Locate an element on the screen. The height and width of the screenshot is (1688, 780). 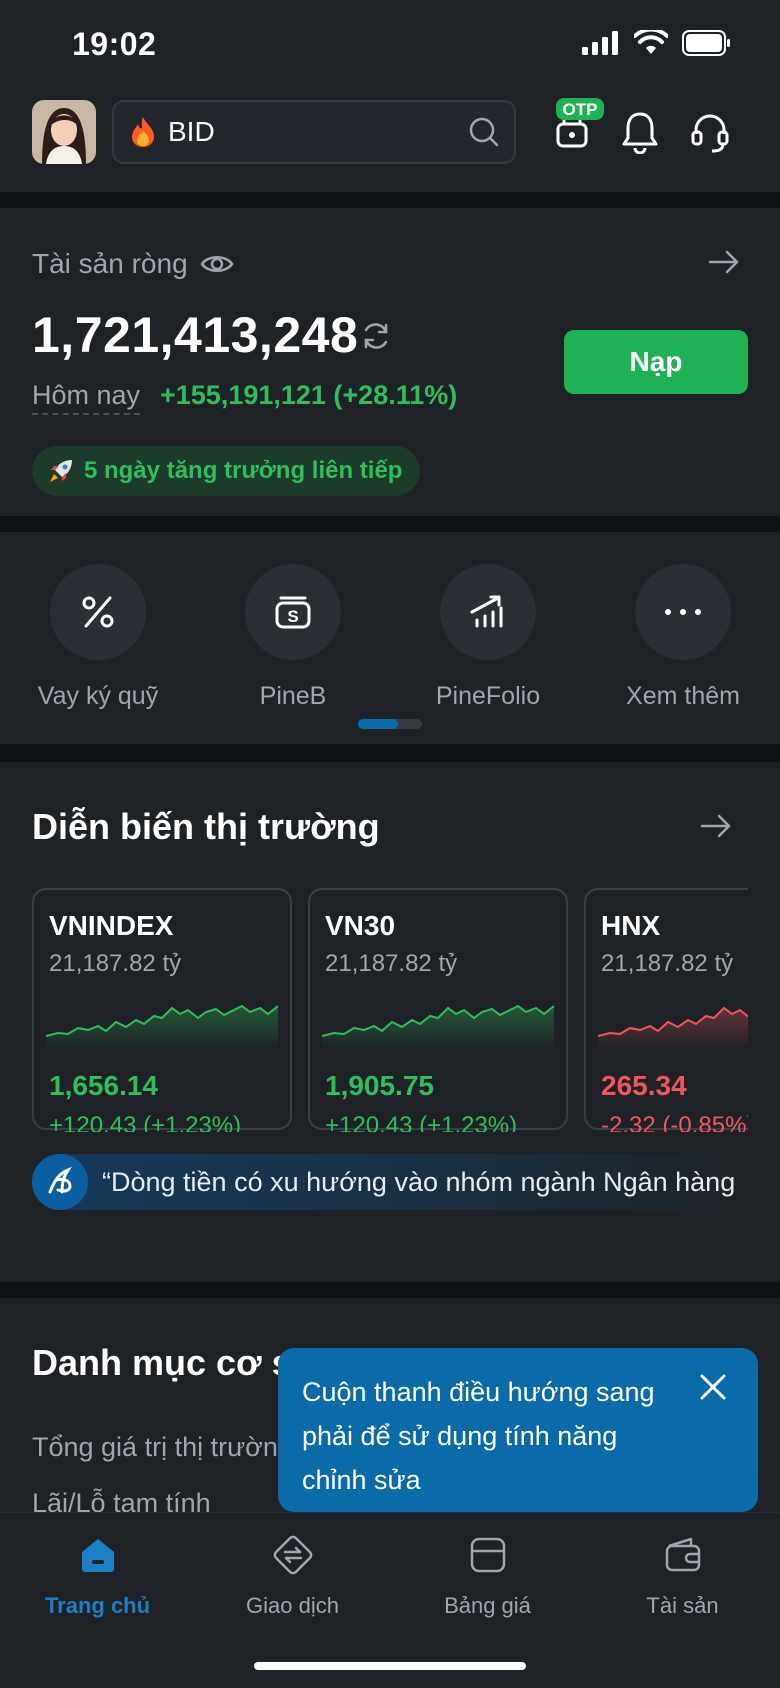
net-assets-label-row: Tài sản ròng is located at coordinates (133, 264).